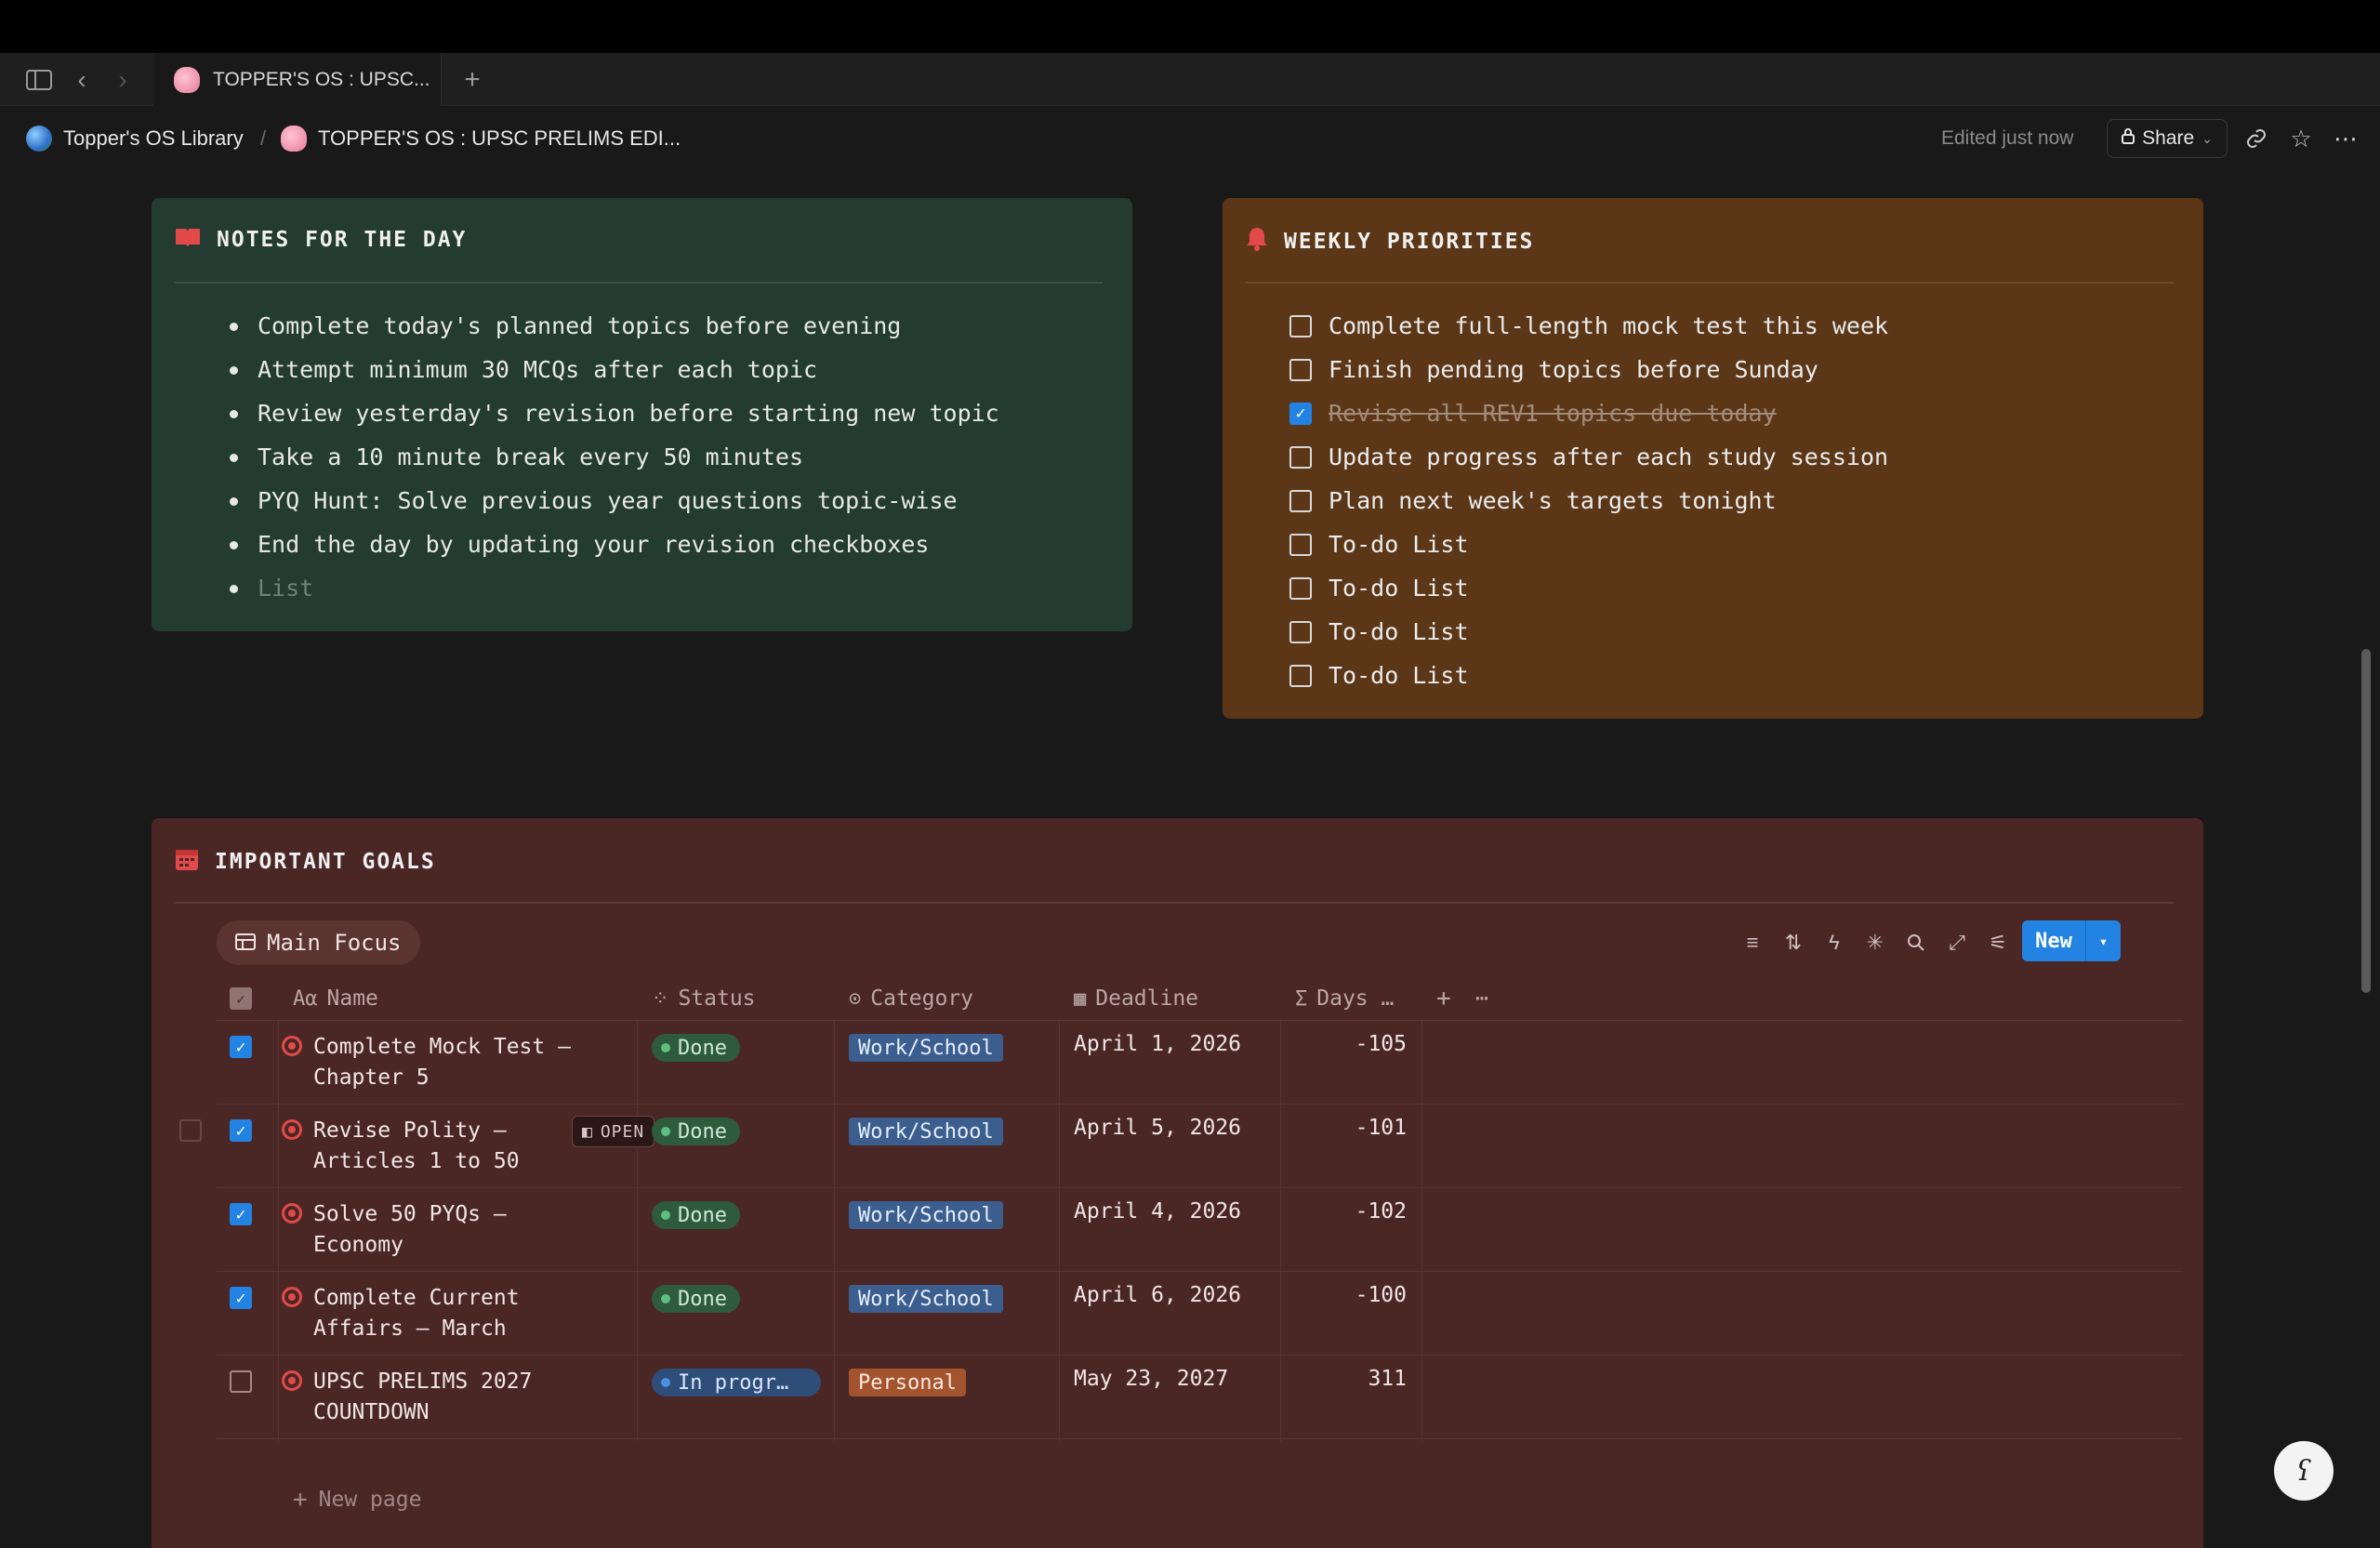 The image size is (2380, 1548). I want to click on deadline-cell: May 23, 2027, so click(1151, 1379).